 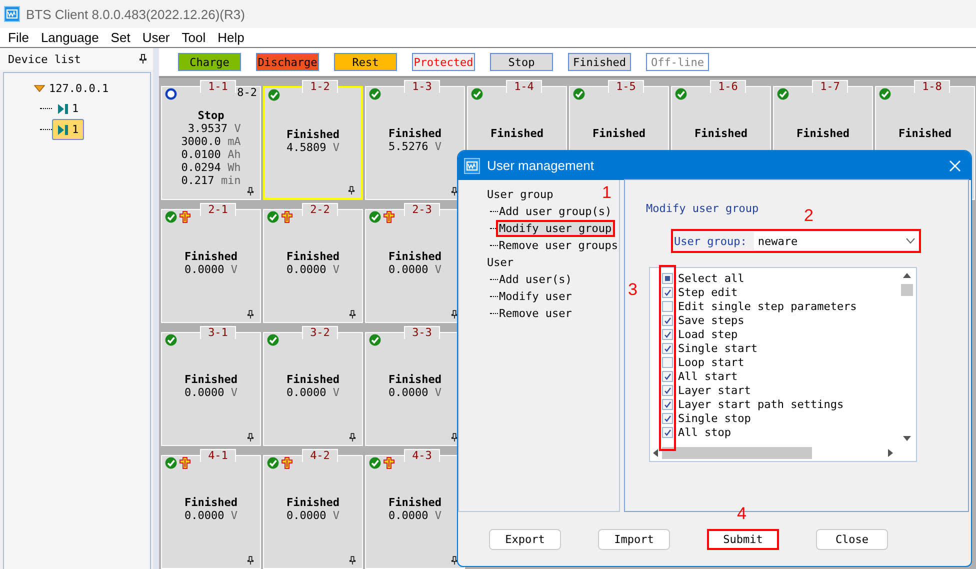 I want to click on field-label: User group:, so click(x=710, y=241).